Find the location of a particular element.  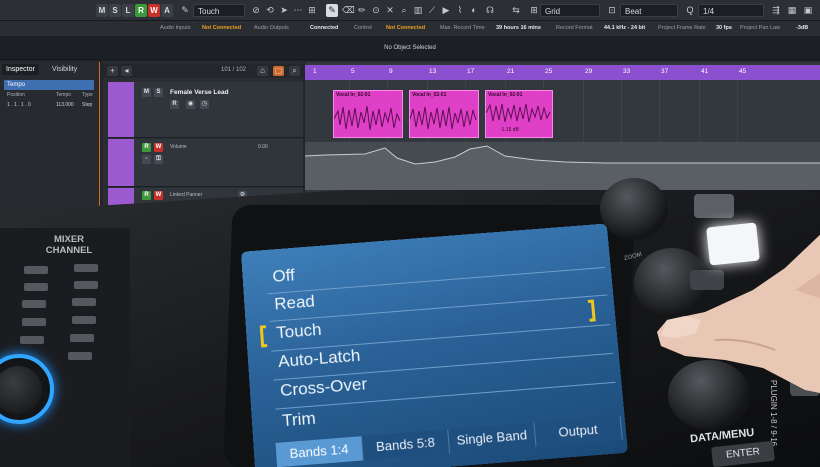

automation-mode-select: Touch is located at coordinates (219, 10).